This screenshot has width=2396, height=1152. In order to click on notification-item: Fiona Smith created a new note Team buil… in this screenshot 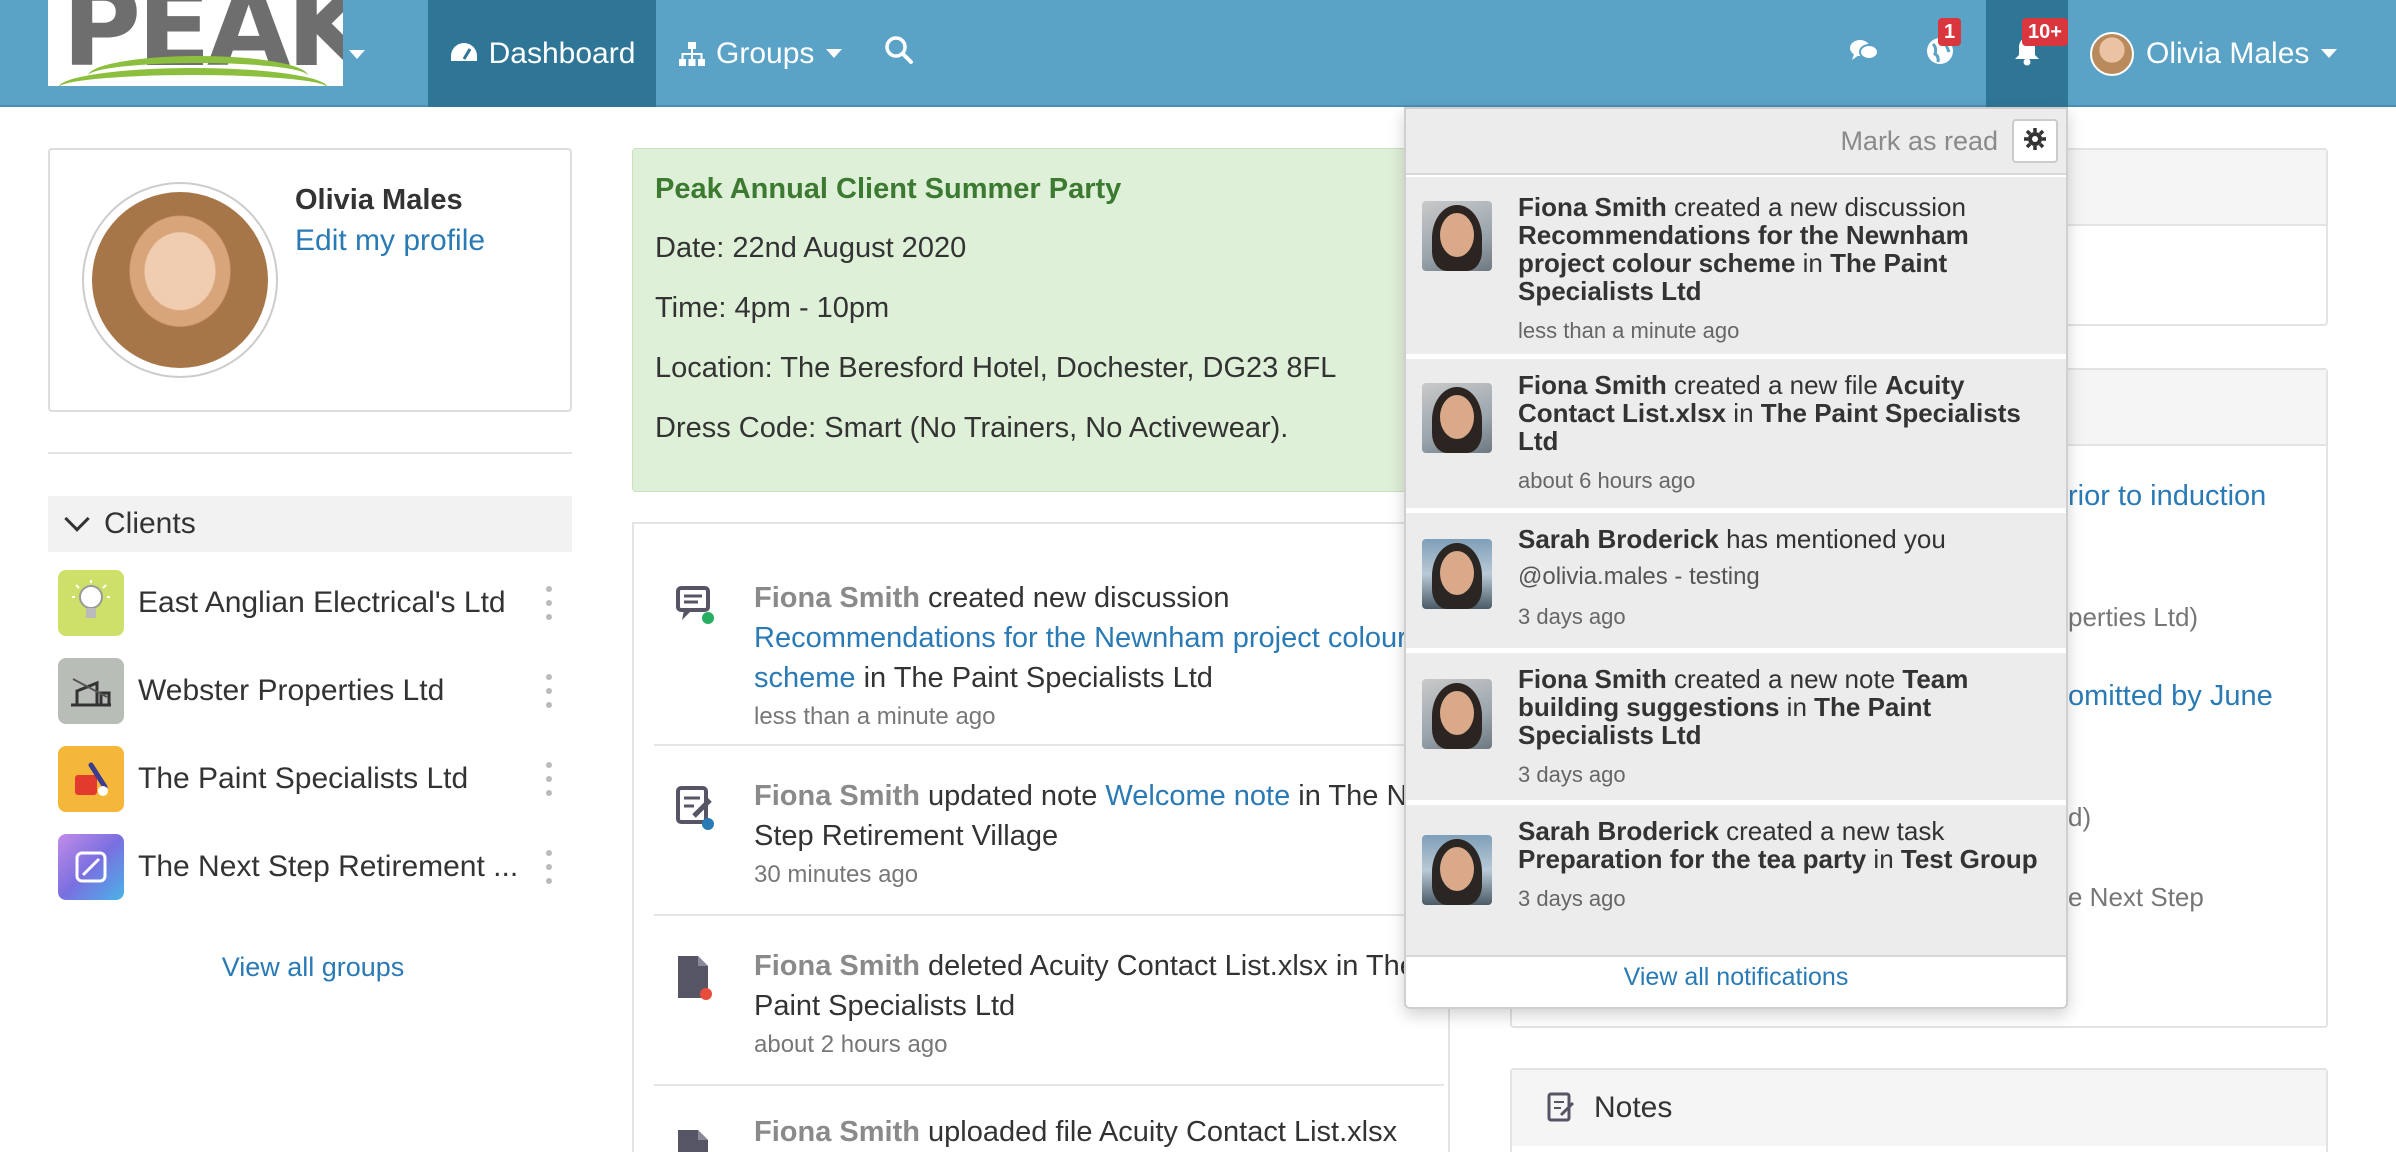, I will do `click(1736, 728)`.